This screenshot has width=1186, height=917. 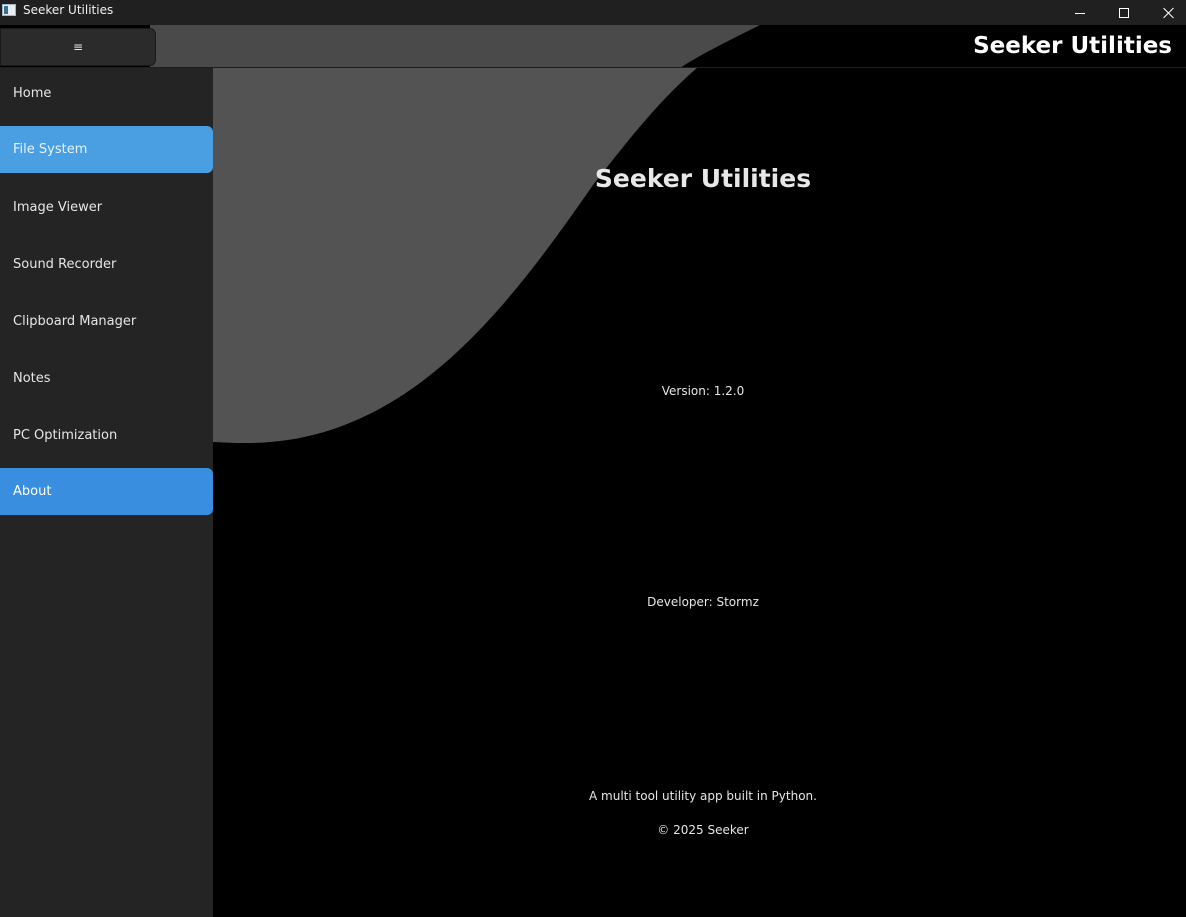 What do you see at coordinates (703, 178) in the screenshot?
I see `about-title: Seeker Utilities` at bounding box center [703, 178].